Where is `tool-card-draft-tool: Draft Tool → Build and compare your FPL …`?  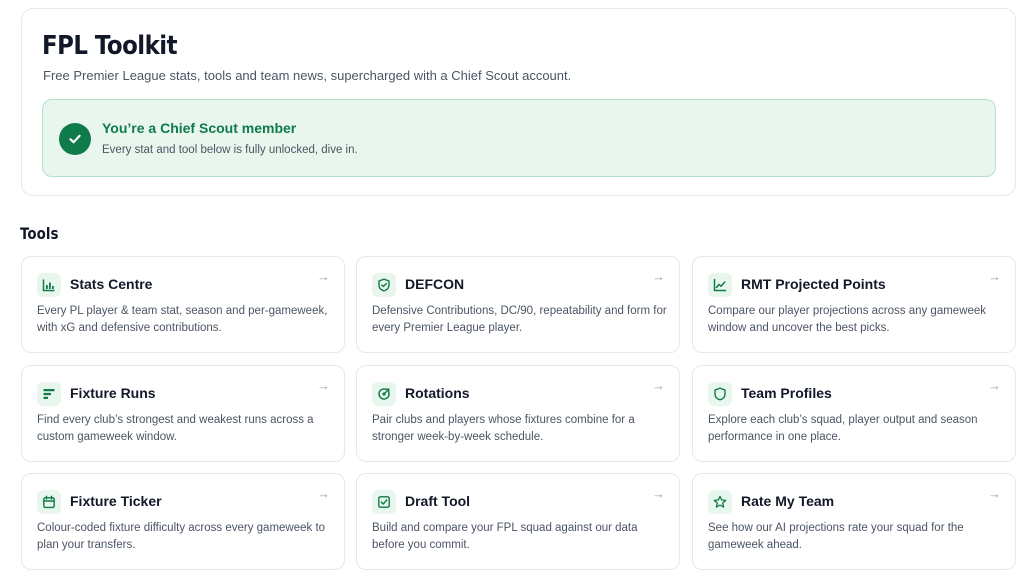
tool-card-draft-tool: Draft Tool → Build and compare your FPL … is located at coordinates (518, 521).